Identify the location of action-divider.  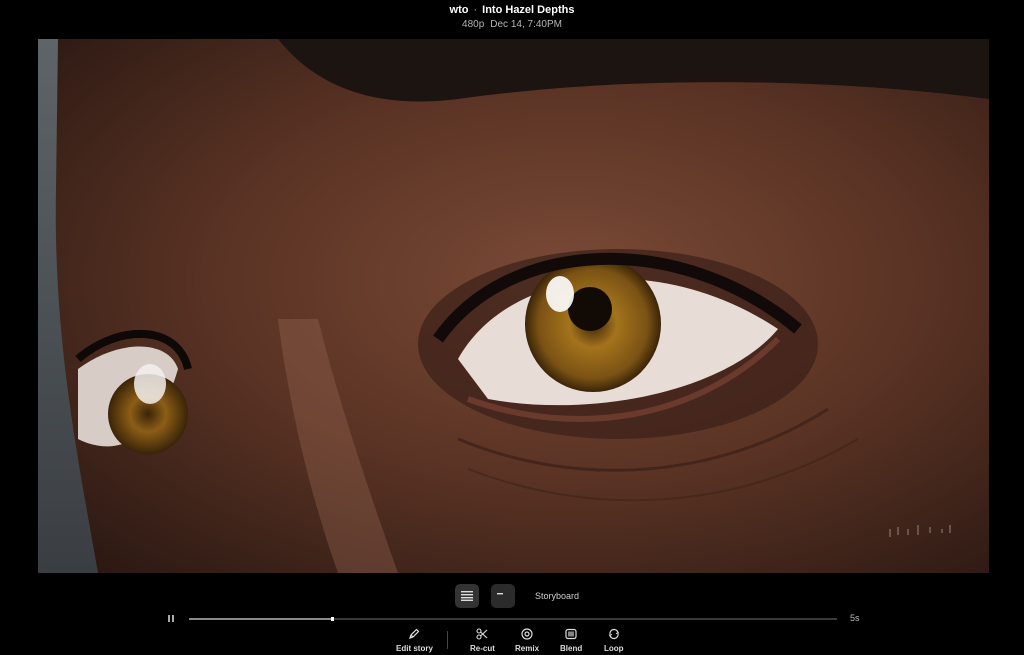
(447, 640).